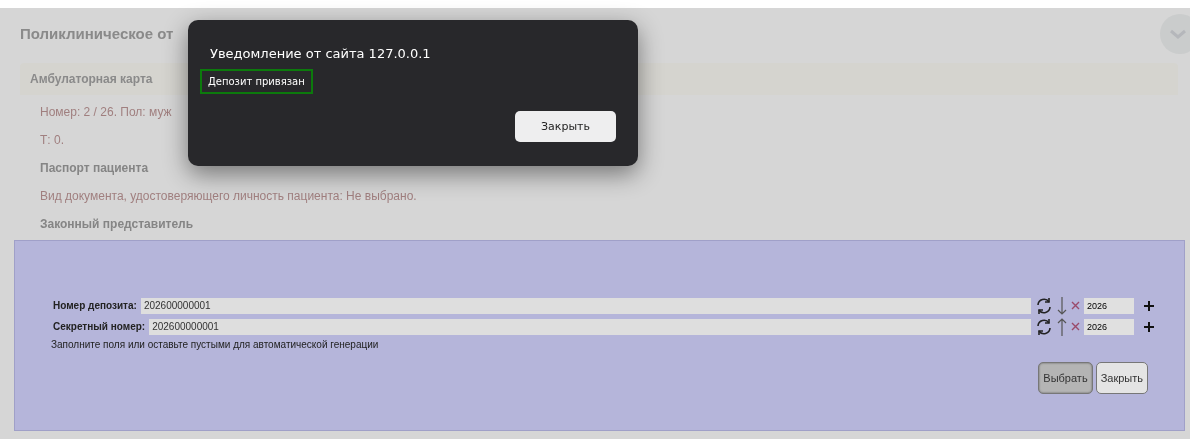 The height and width of the screenshot is (439, 1190). Describe the element at coordinates (320, 53) in the screenshot. I see `alert-title: Уведомление от сайта 127.0.0.1` at that location.